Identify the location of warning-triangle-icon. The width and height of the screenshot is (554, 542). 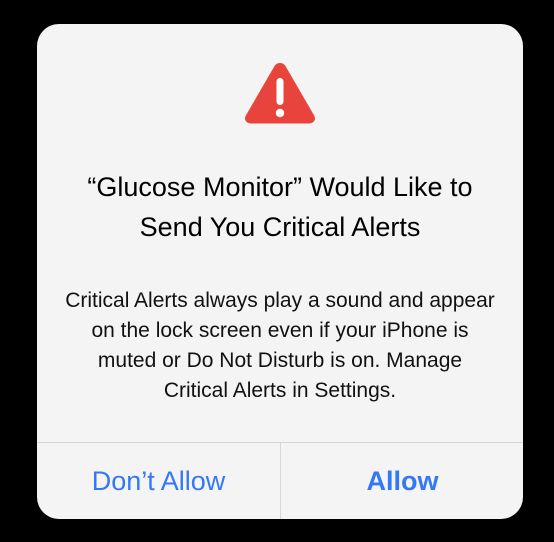
(280, 93).